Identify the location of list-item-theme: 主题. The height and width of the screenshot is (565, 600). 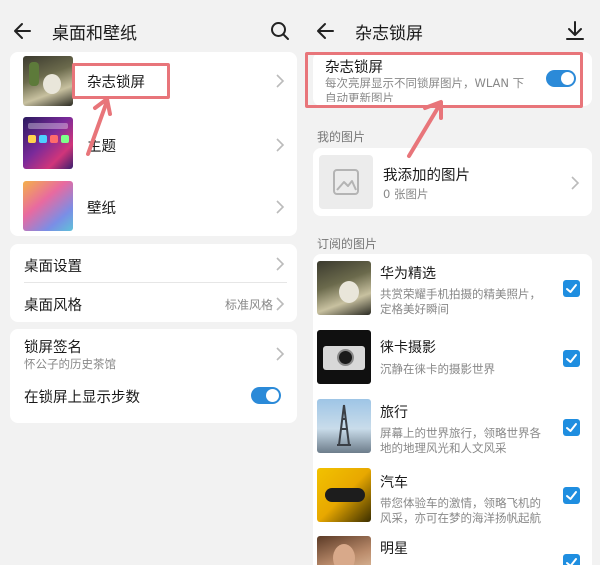
(153, 144).